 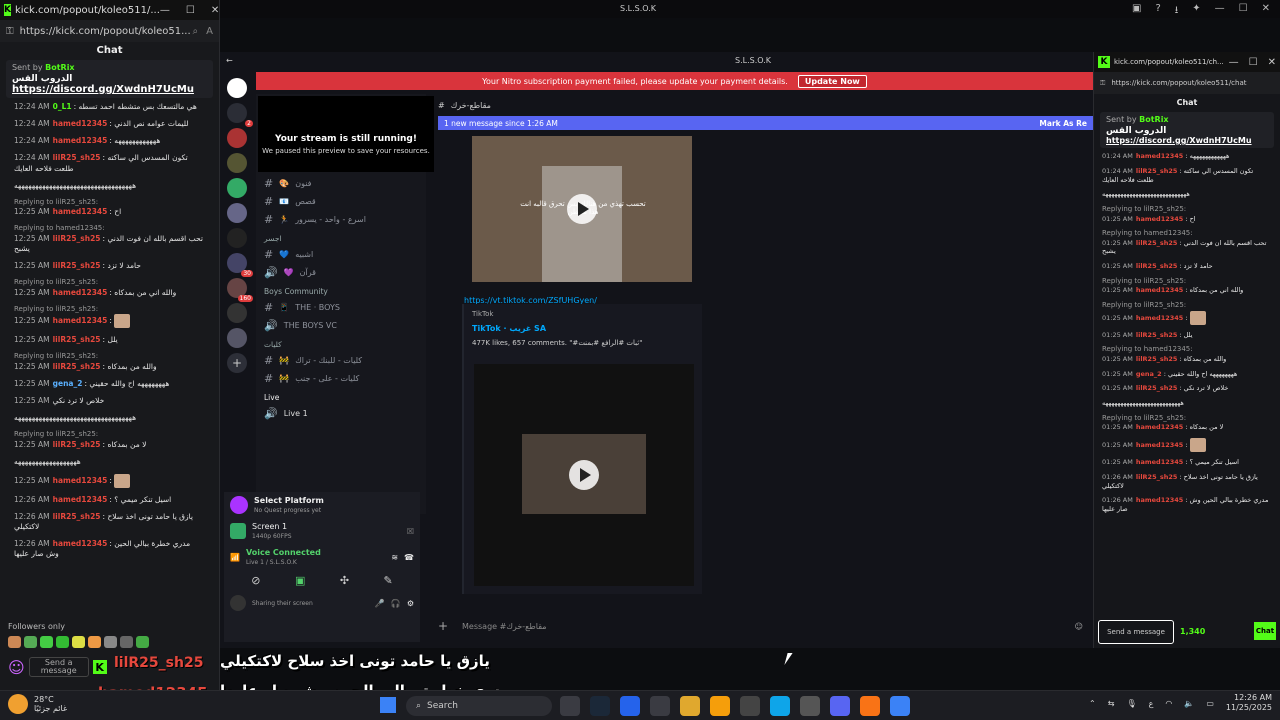 I want to click on file-explorer-icon, so click(x=690, y=706).